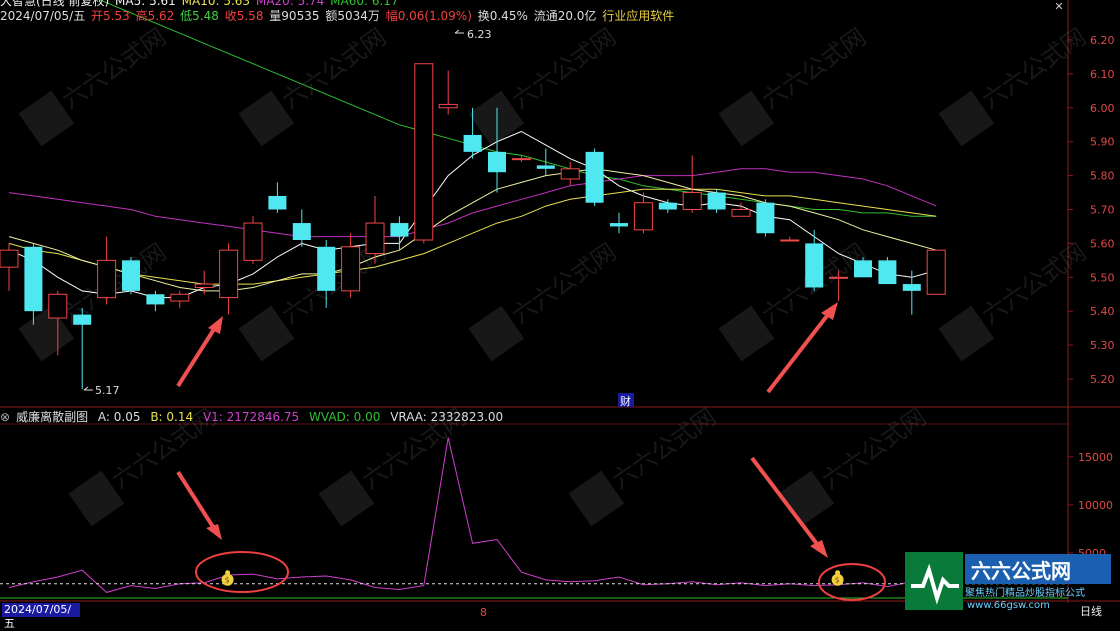 The width and height of the screenshot is (1120, 631). I want to click on price-tick-label: 5.20, so click(1102, 379).